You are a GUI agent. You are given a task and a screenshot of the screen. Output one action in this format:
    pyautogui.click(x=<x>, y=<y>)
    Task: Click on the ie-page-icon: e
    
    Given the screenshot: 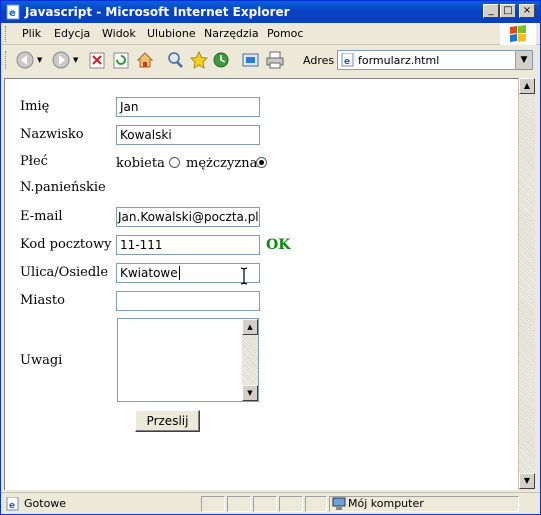 What is the action you would take?
    pyautogui.click(x=13, y=12)
    